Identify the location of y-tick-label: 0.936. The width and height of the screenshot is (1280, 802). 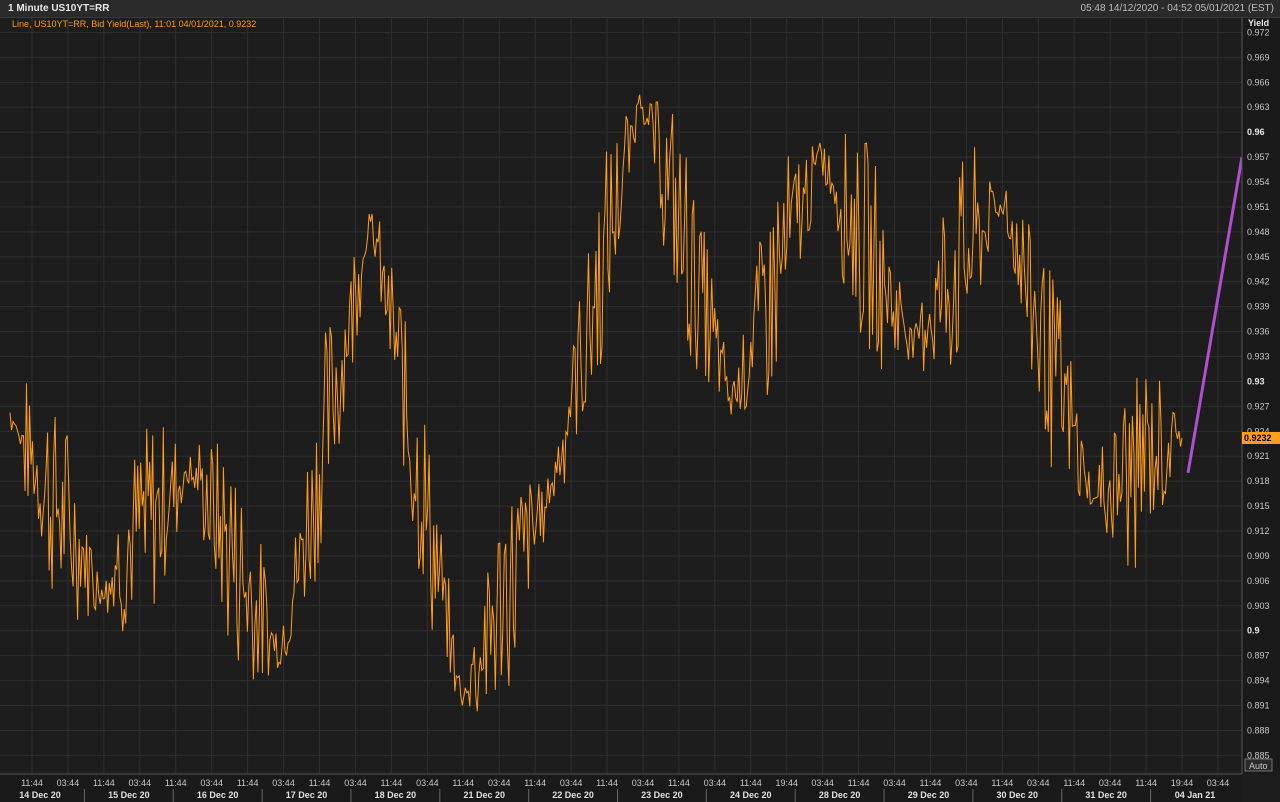
(1258, 332).